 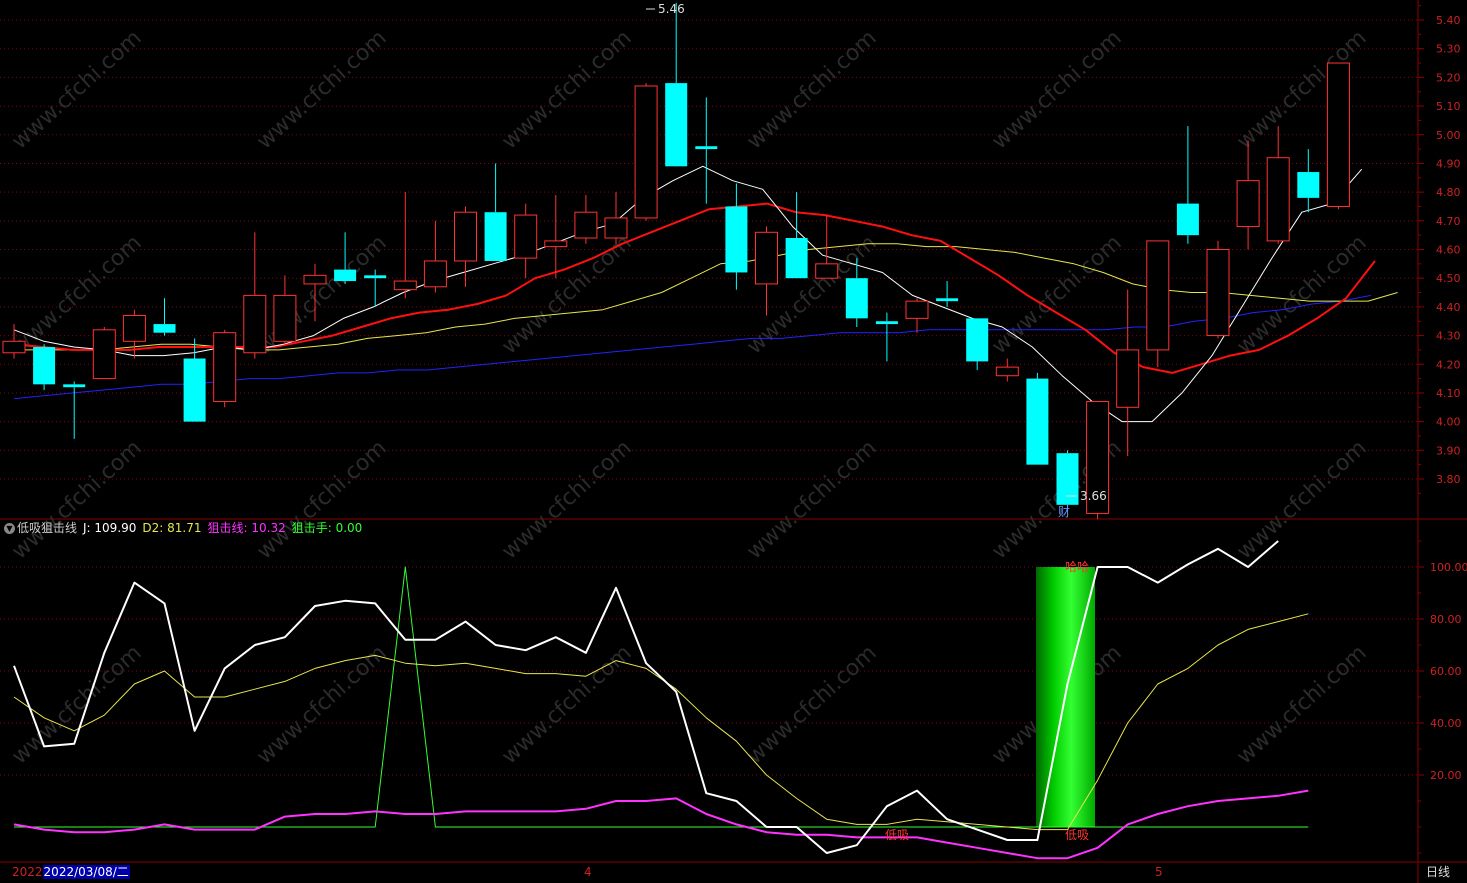 I want to click on indicator-name: 低吸狙击线, so click(x=47, y=528).